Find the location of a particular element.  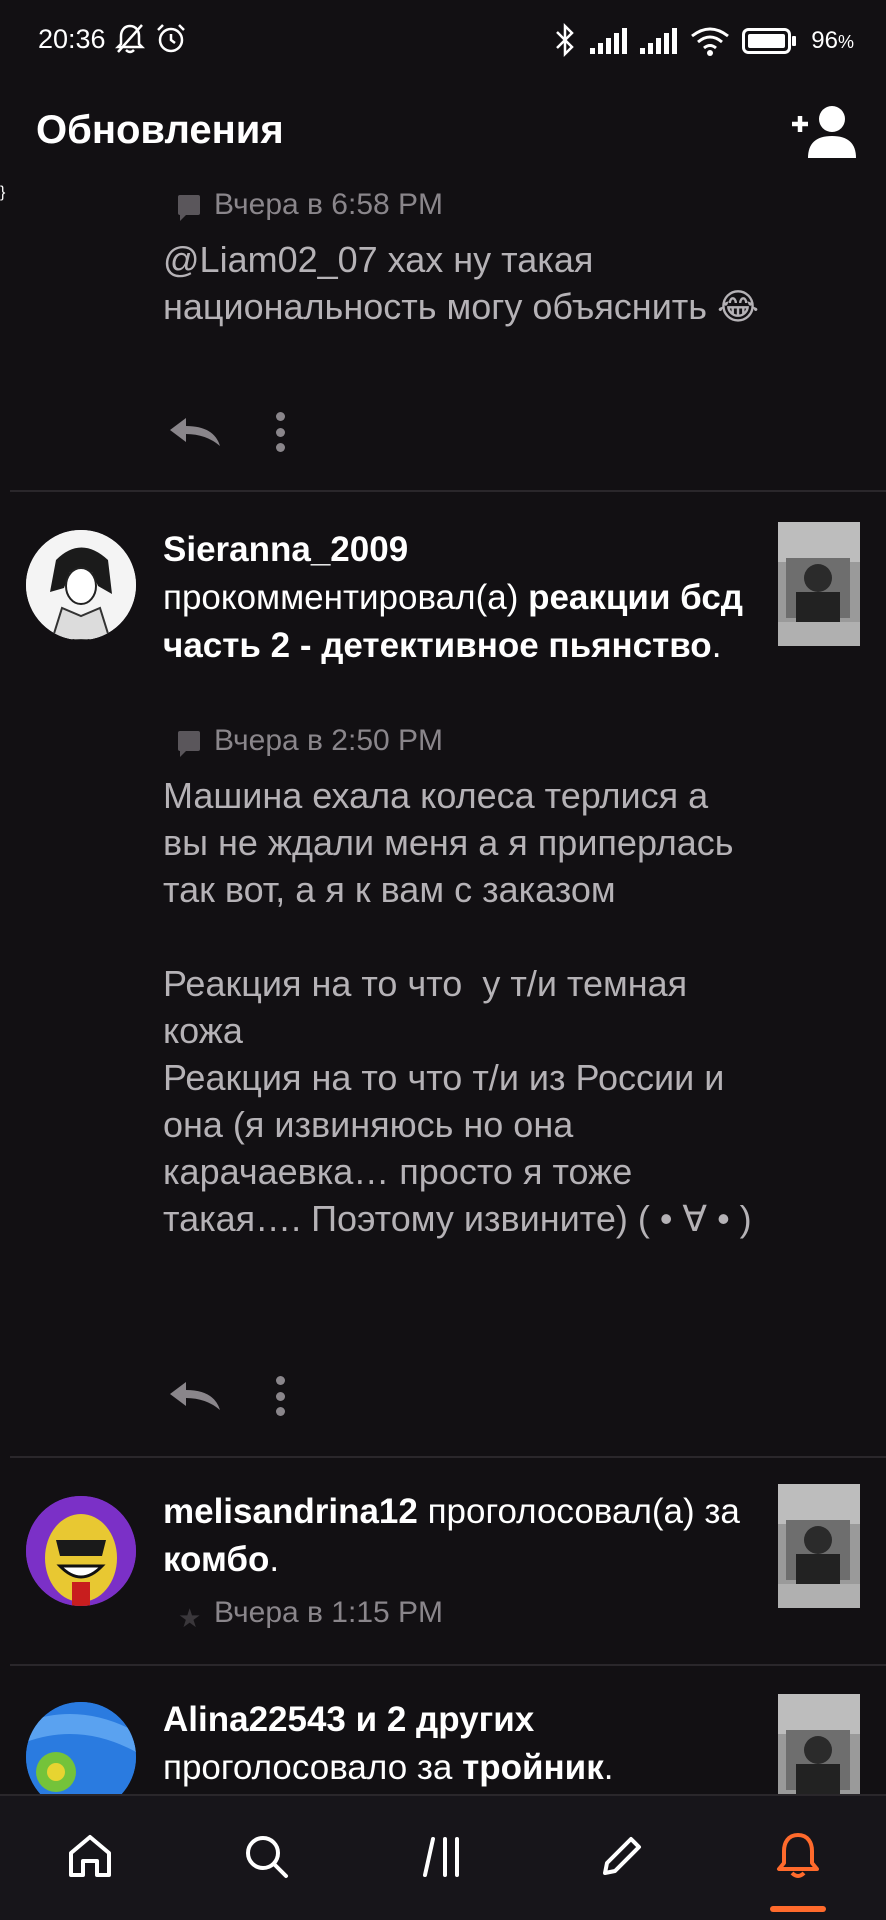

status-bar: 20:36 96% is located at coordinates (443, 42).